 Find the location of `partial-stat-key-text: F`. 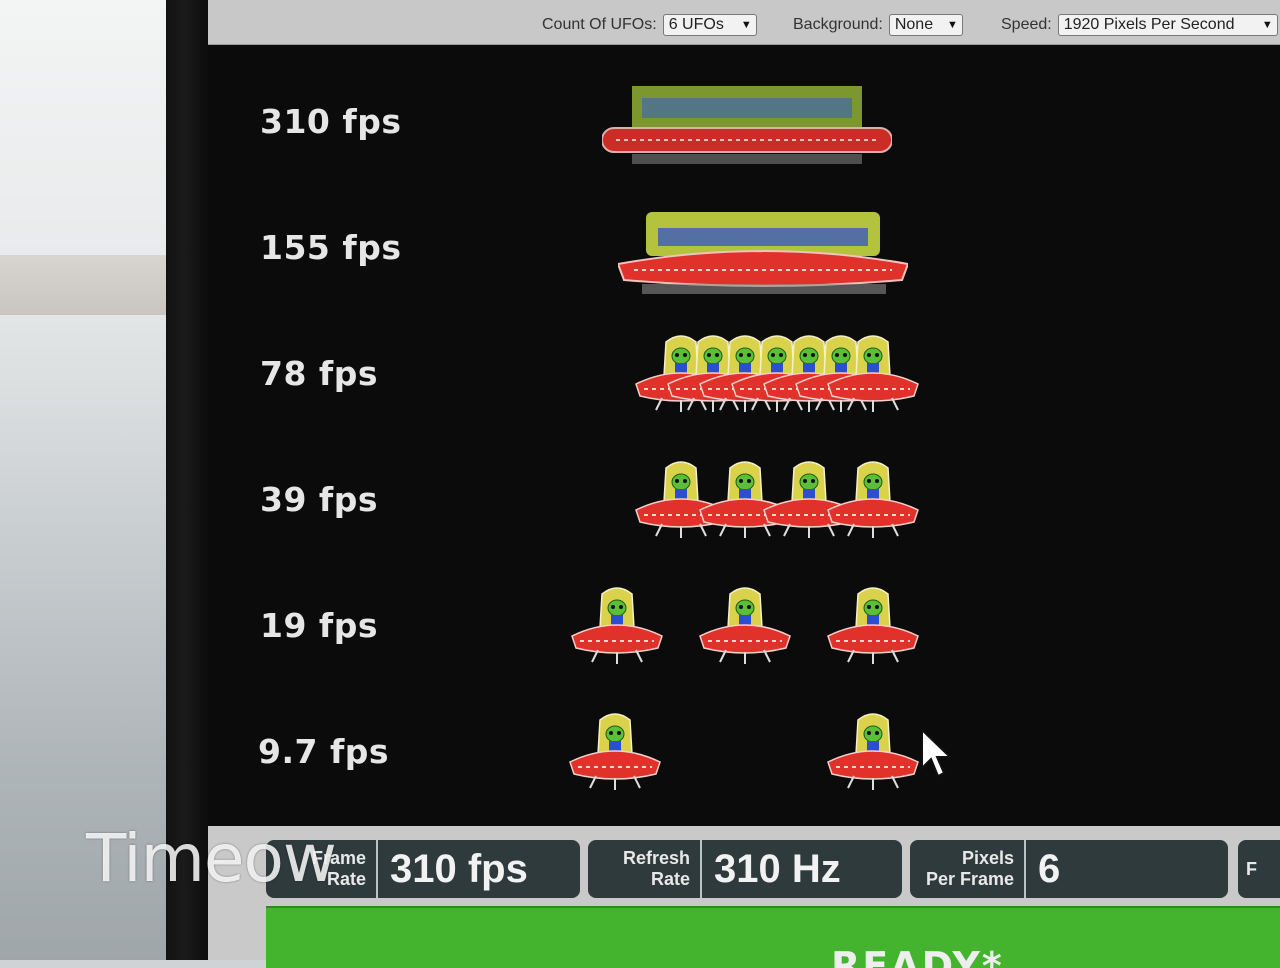

partial-stat-key-text: F is located at coordinates (1251, 868).